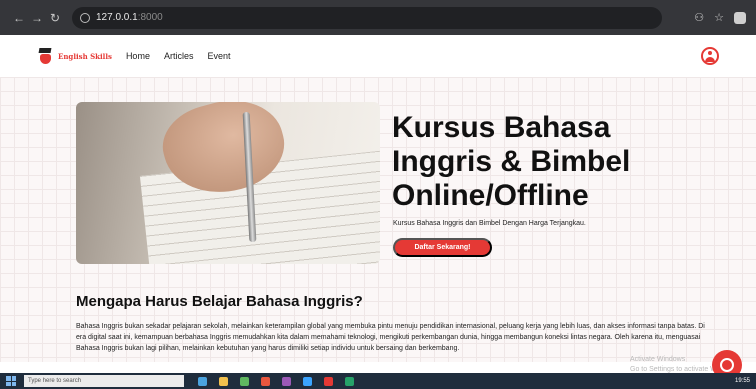 This screenshot has width=756, height=389. Describe the element at coordinates (727, 365) in the screenshot. I see `whatsapp-icon` at that location.